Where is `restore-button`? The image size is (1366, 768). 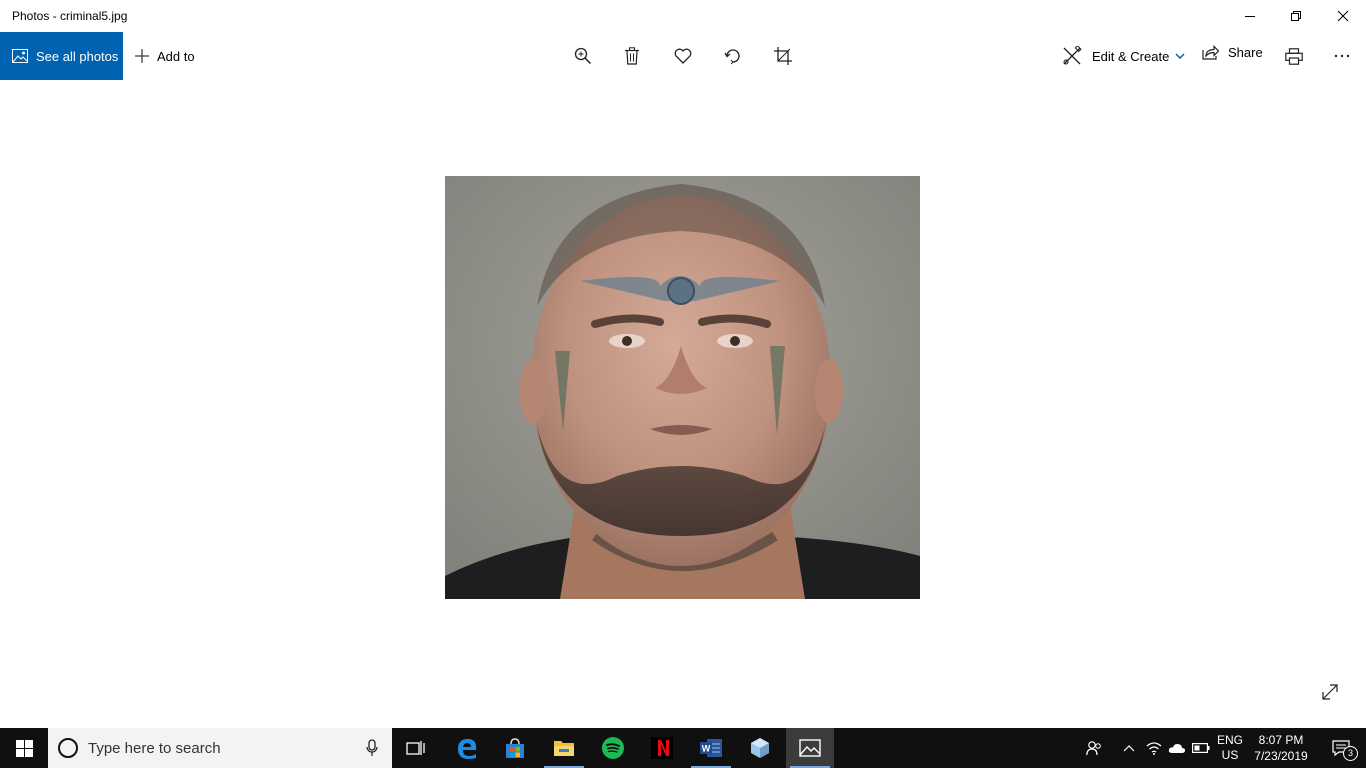 restore-button is located at coordinates (1296, 16).